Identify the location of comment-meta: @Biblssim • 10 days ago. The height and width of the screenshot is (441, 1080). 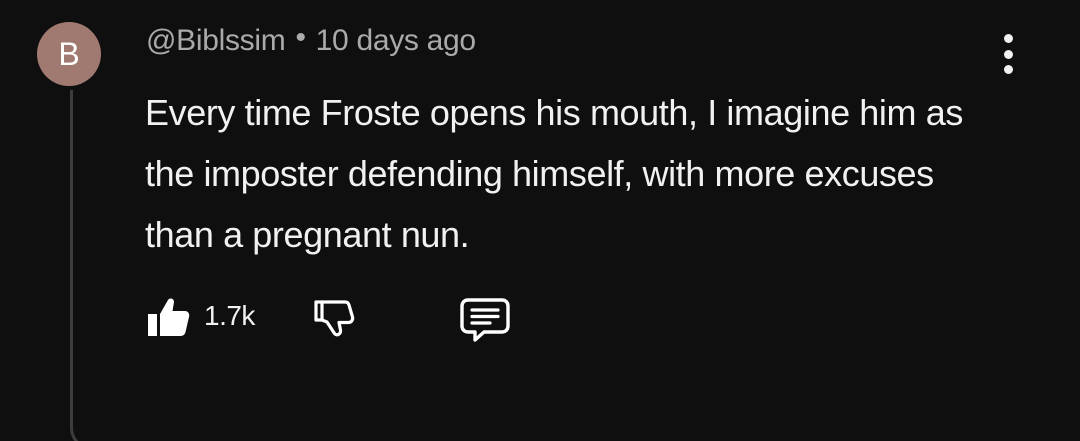
(311, 39).